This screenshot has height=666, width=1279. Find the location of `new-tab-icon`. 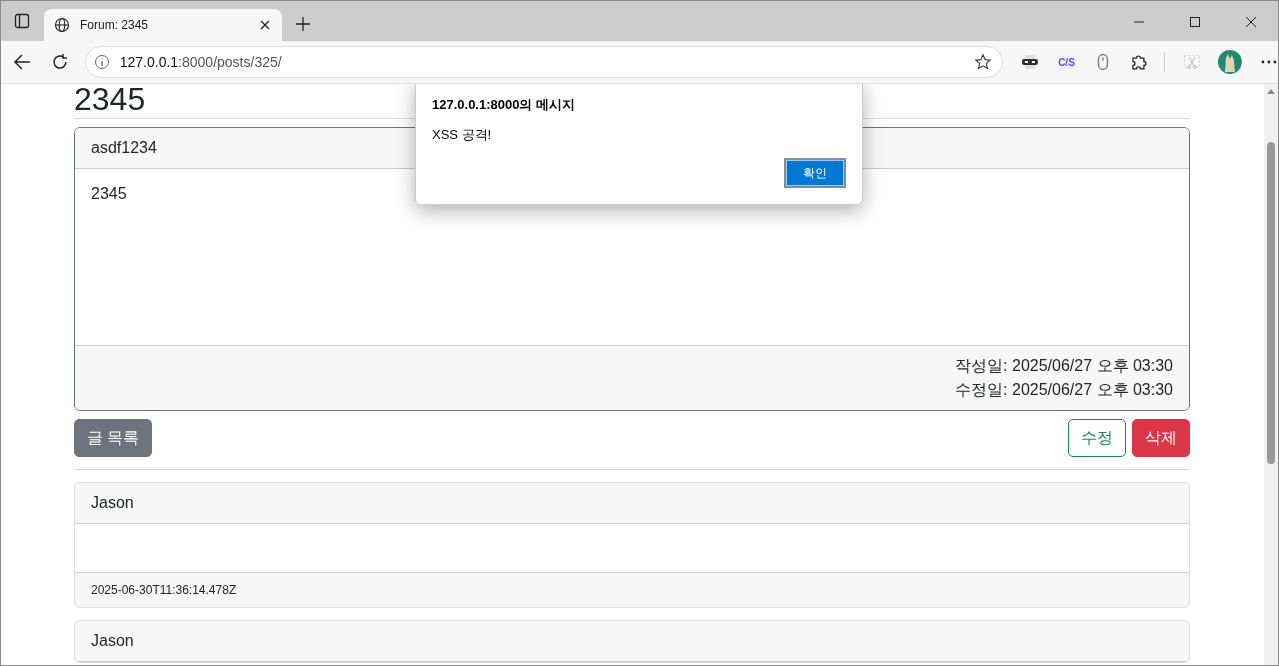

new-tab-icon is located at coordinates (303, 24).